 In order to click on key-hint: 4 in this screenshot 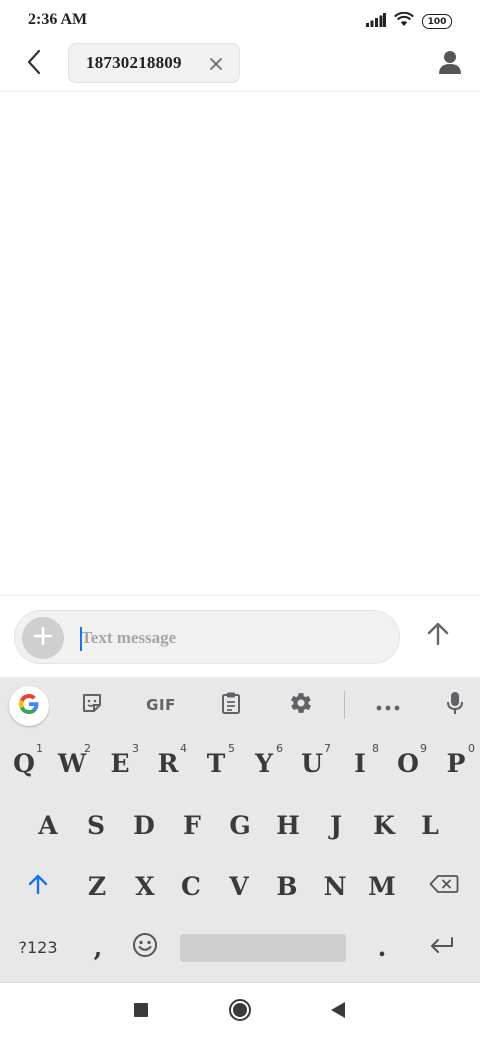, I will do `click(183, 748)`.